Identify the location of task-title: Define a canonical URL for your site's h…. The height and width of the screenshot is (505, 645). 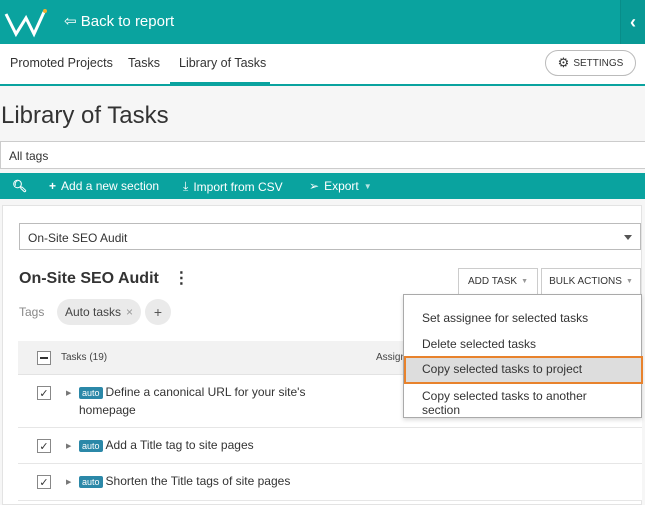
(192, 401).